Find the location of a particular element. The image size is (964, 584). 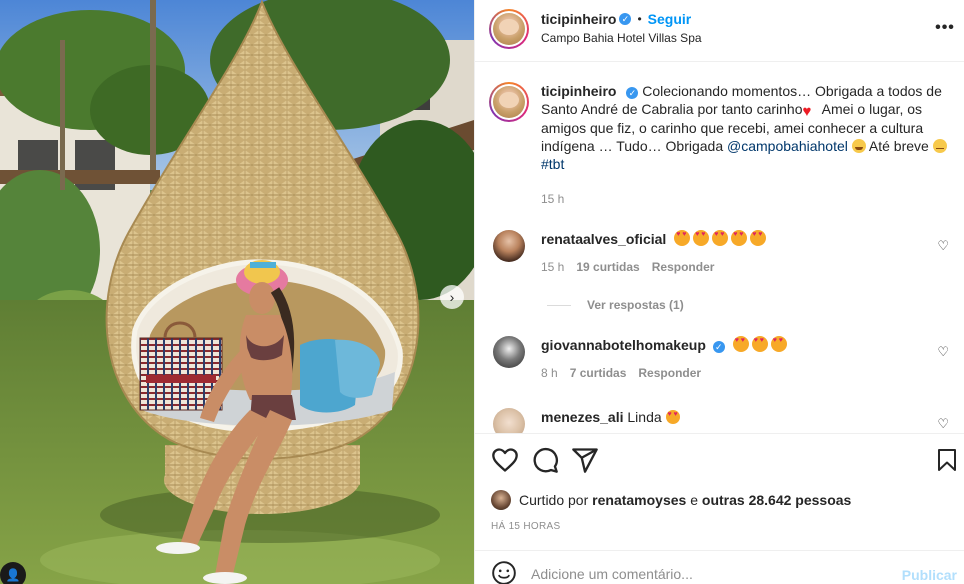

save-bookmark-icon is located at coordinates (947, 460).